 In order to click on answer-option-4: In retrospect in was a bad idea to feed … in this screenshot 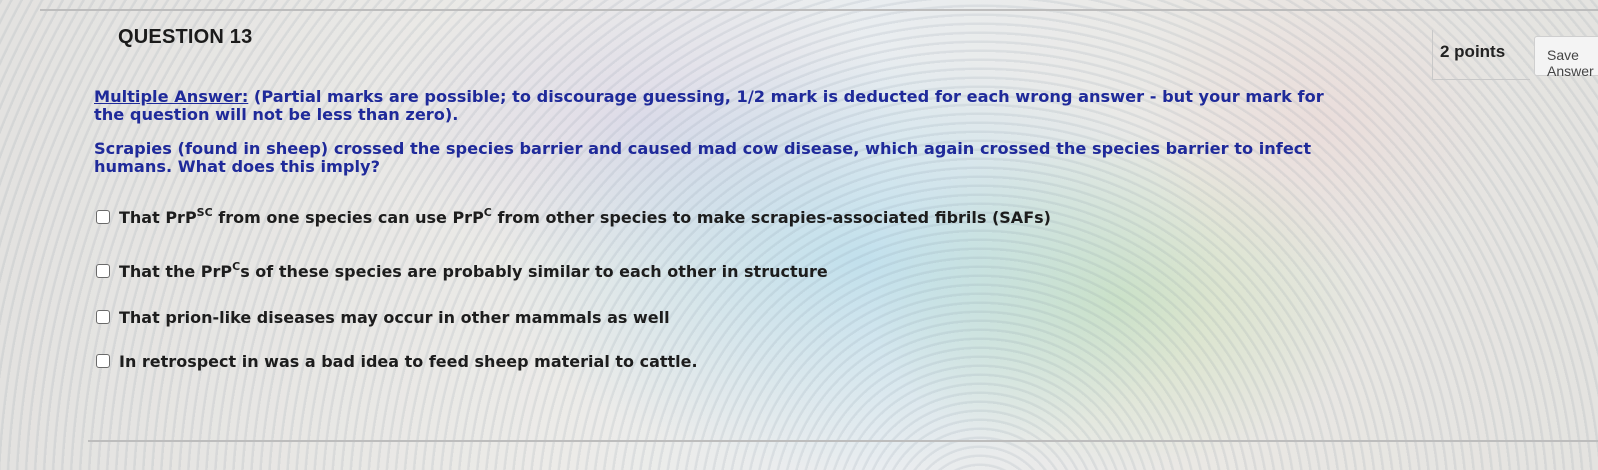, I will do `click(397, 361)`.